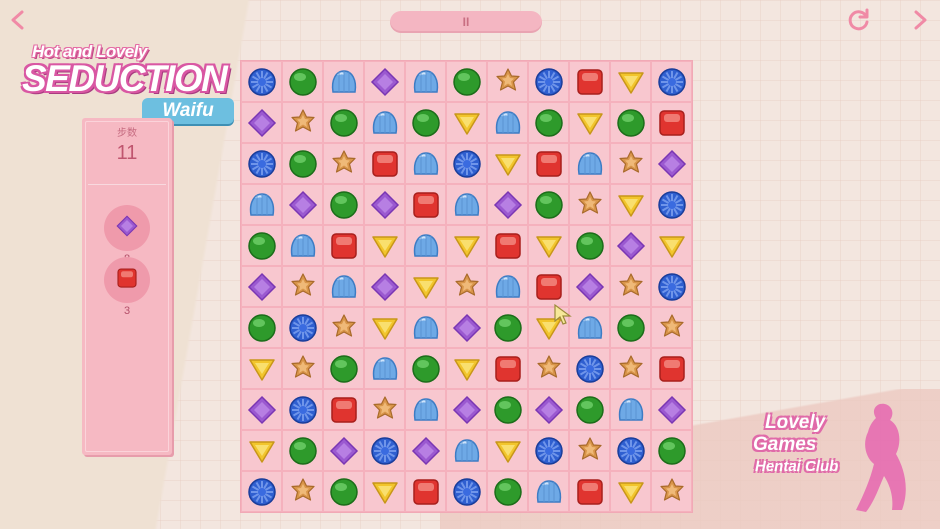 The width and height of the screenshot is (940, 529). What do you see at coordinates (466, 22) in the screenshot?
I see `pause-button: II` at bounding box center [466, 22].